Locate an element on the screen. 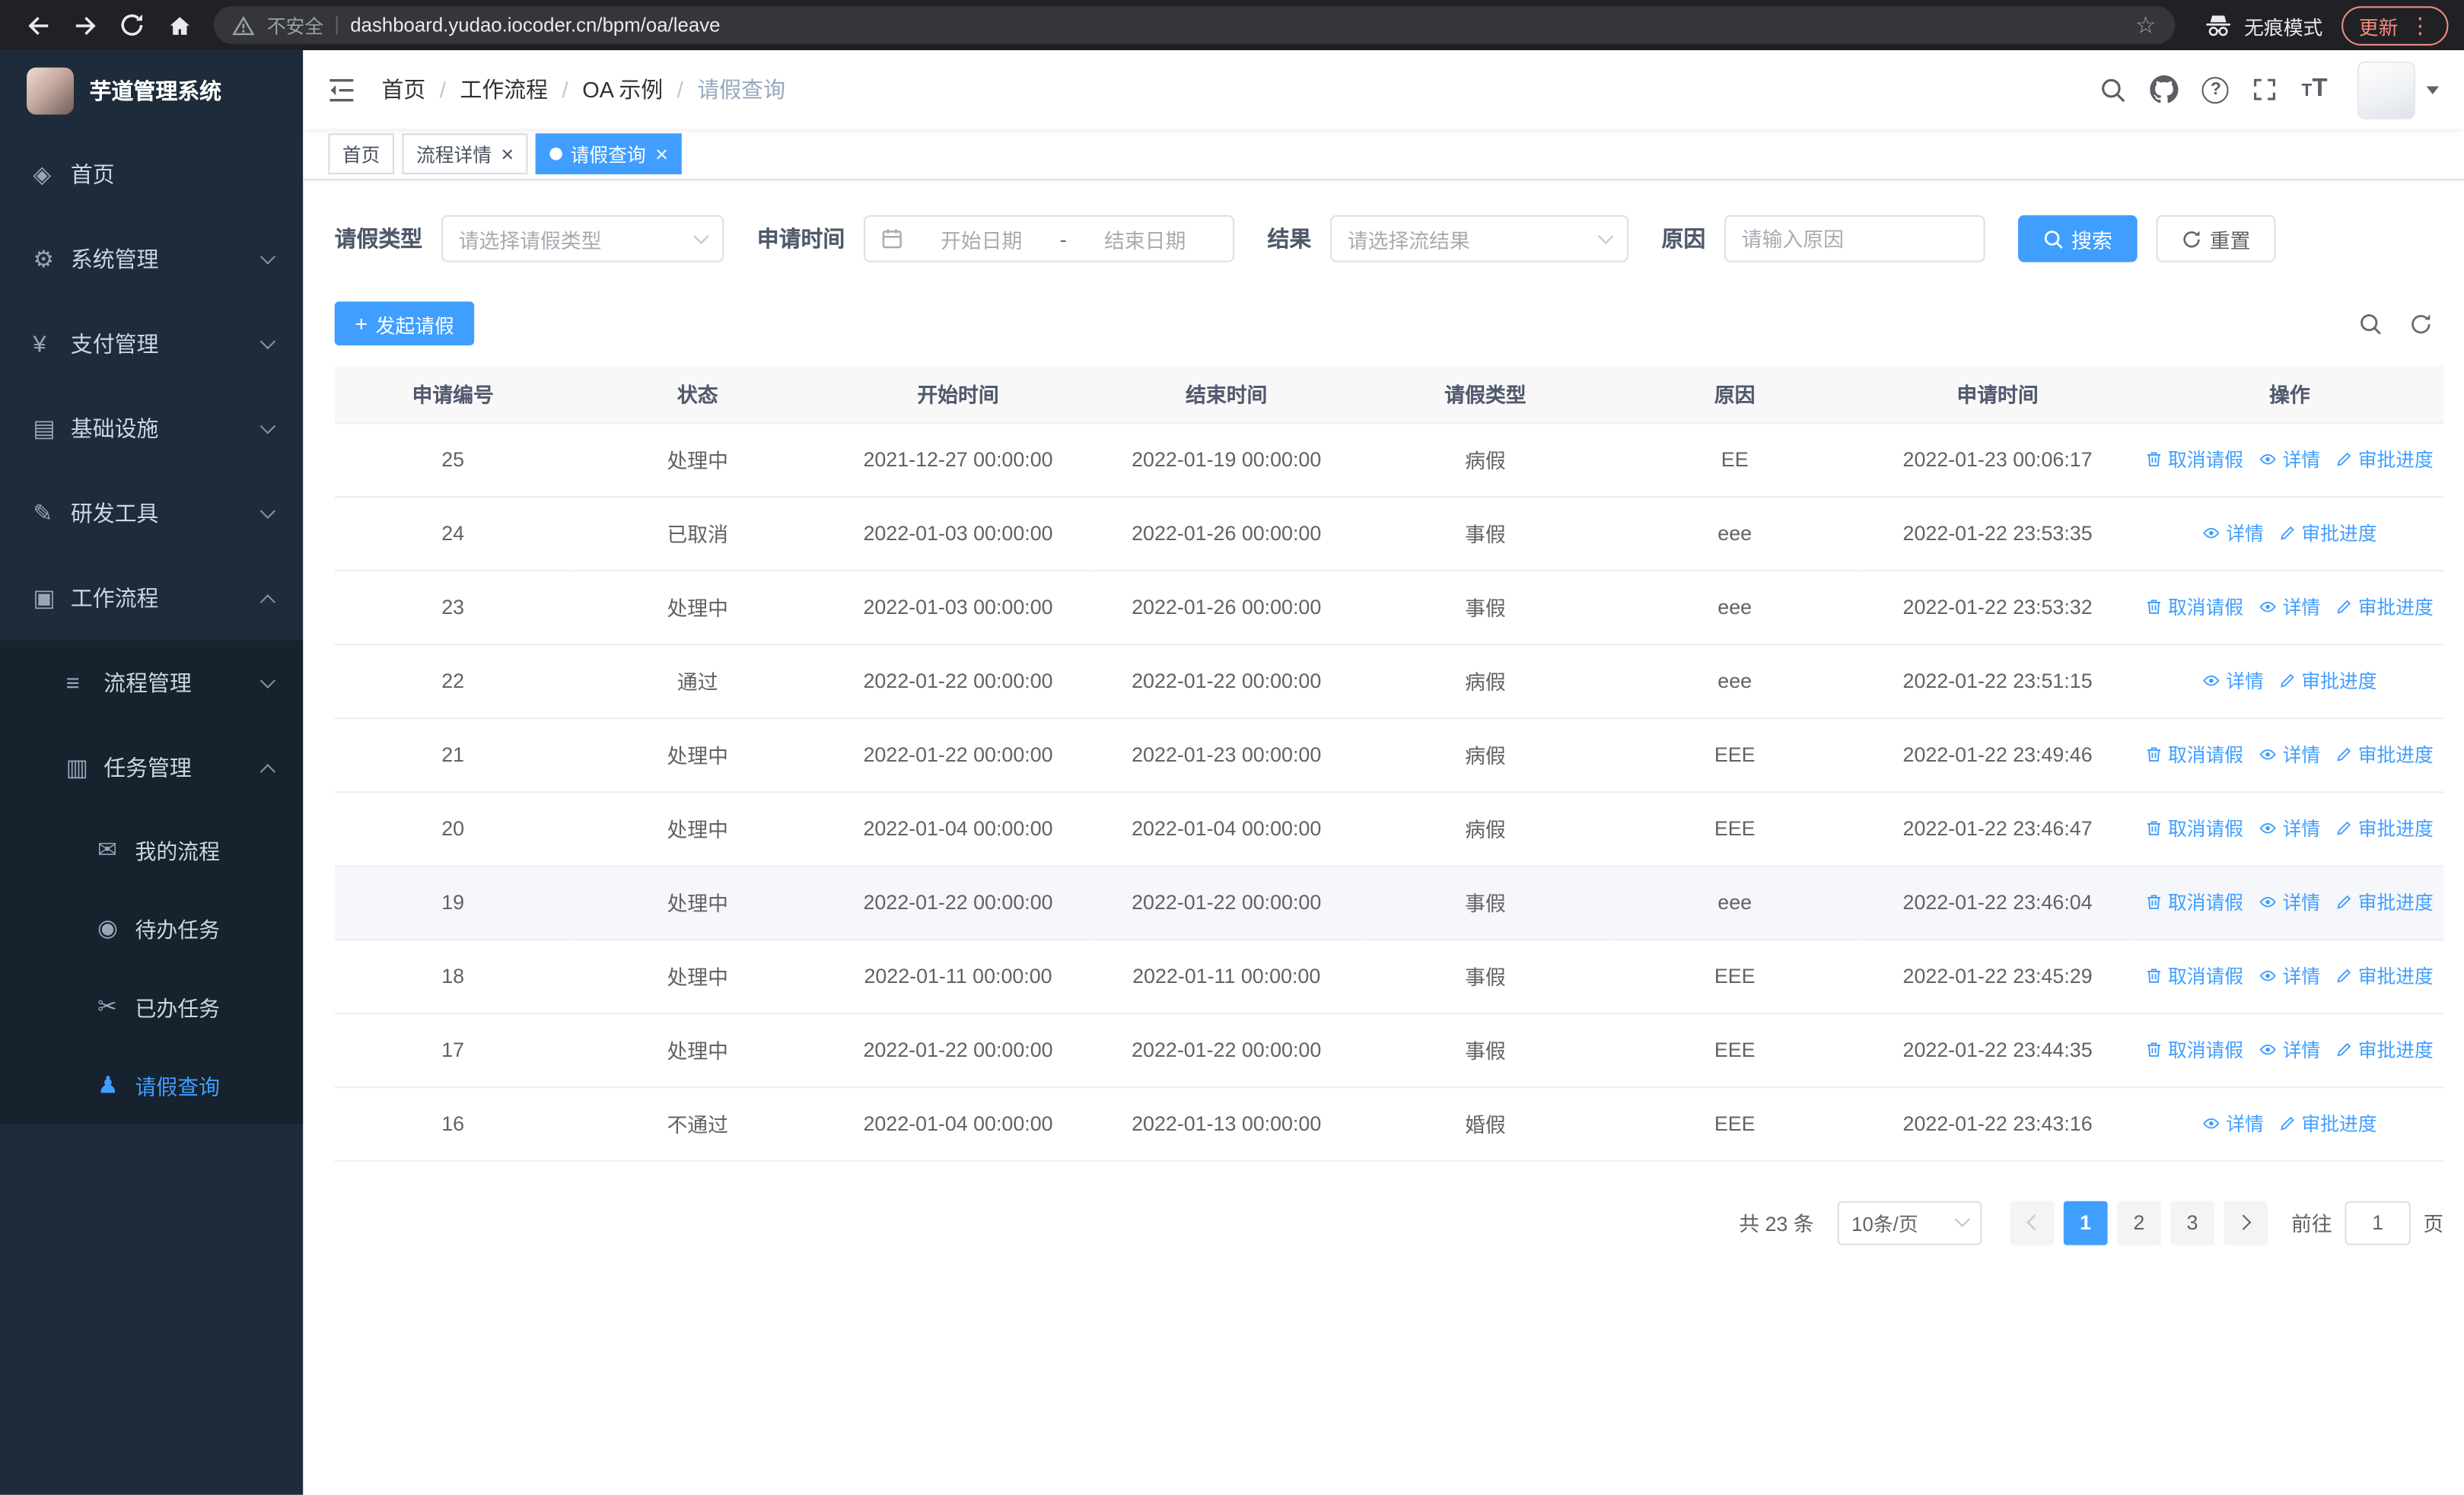  edit-icon is located at coordinates (2345, 1049).